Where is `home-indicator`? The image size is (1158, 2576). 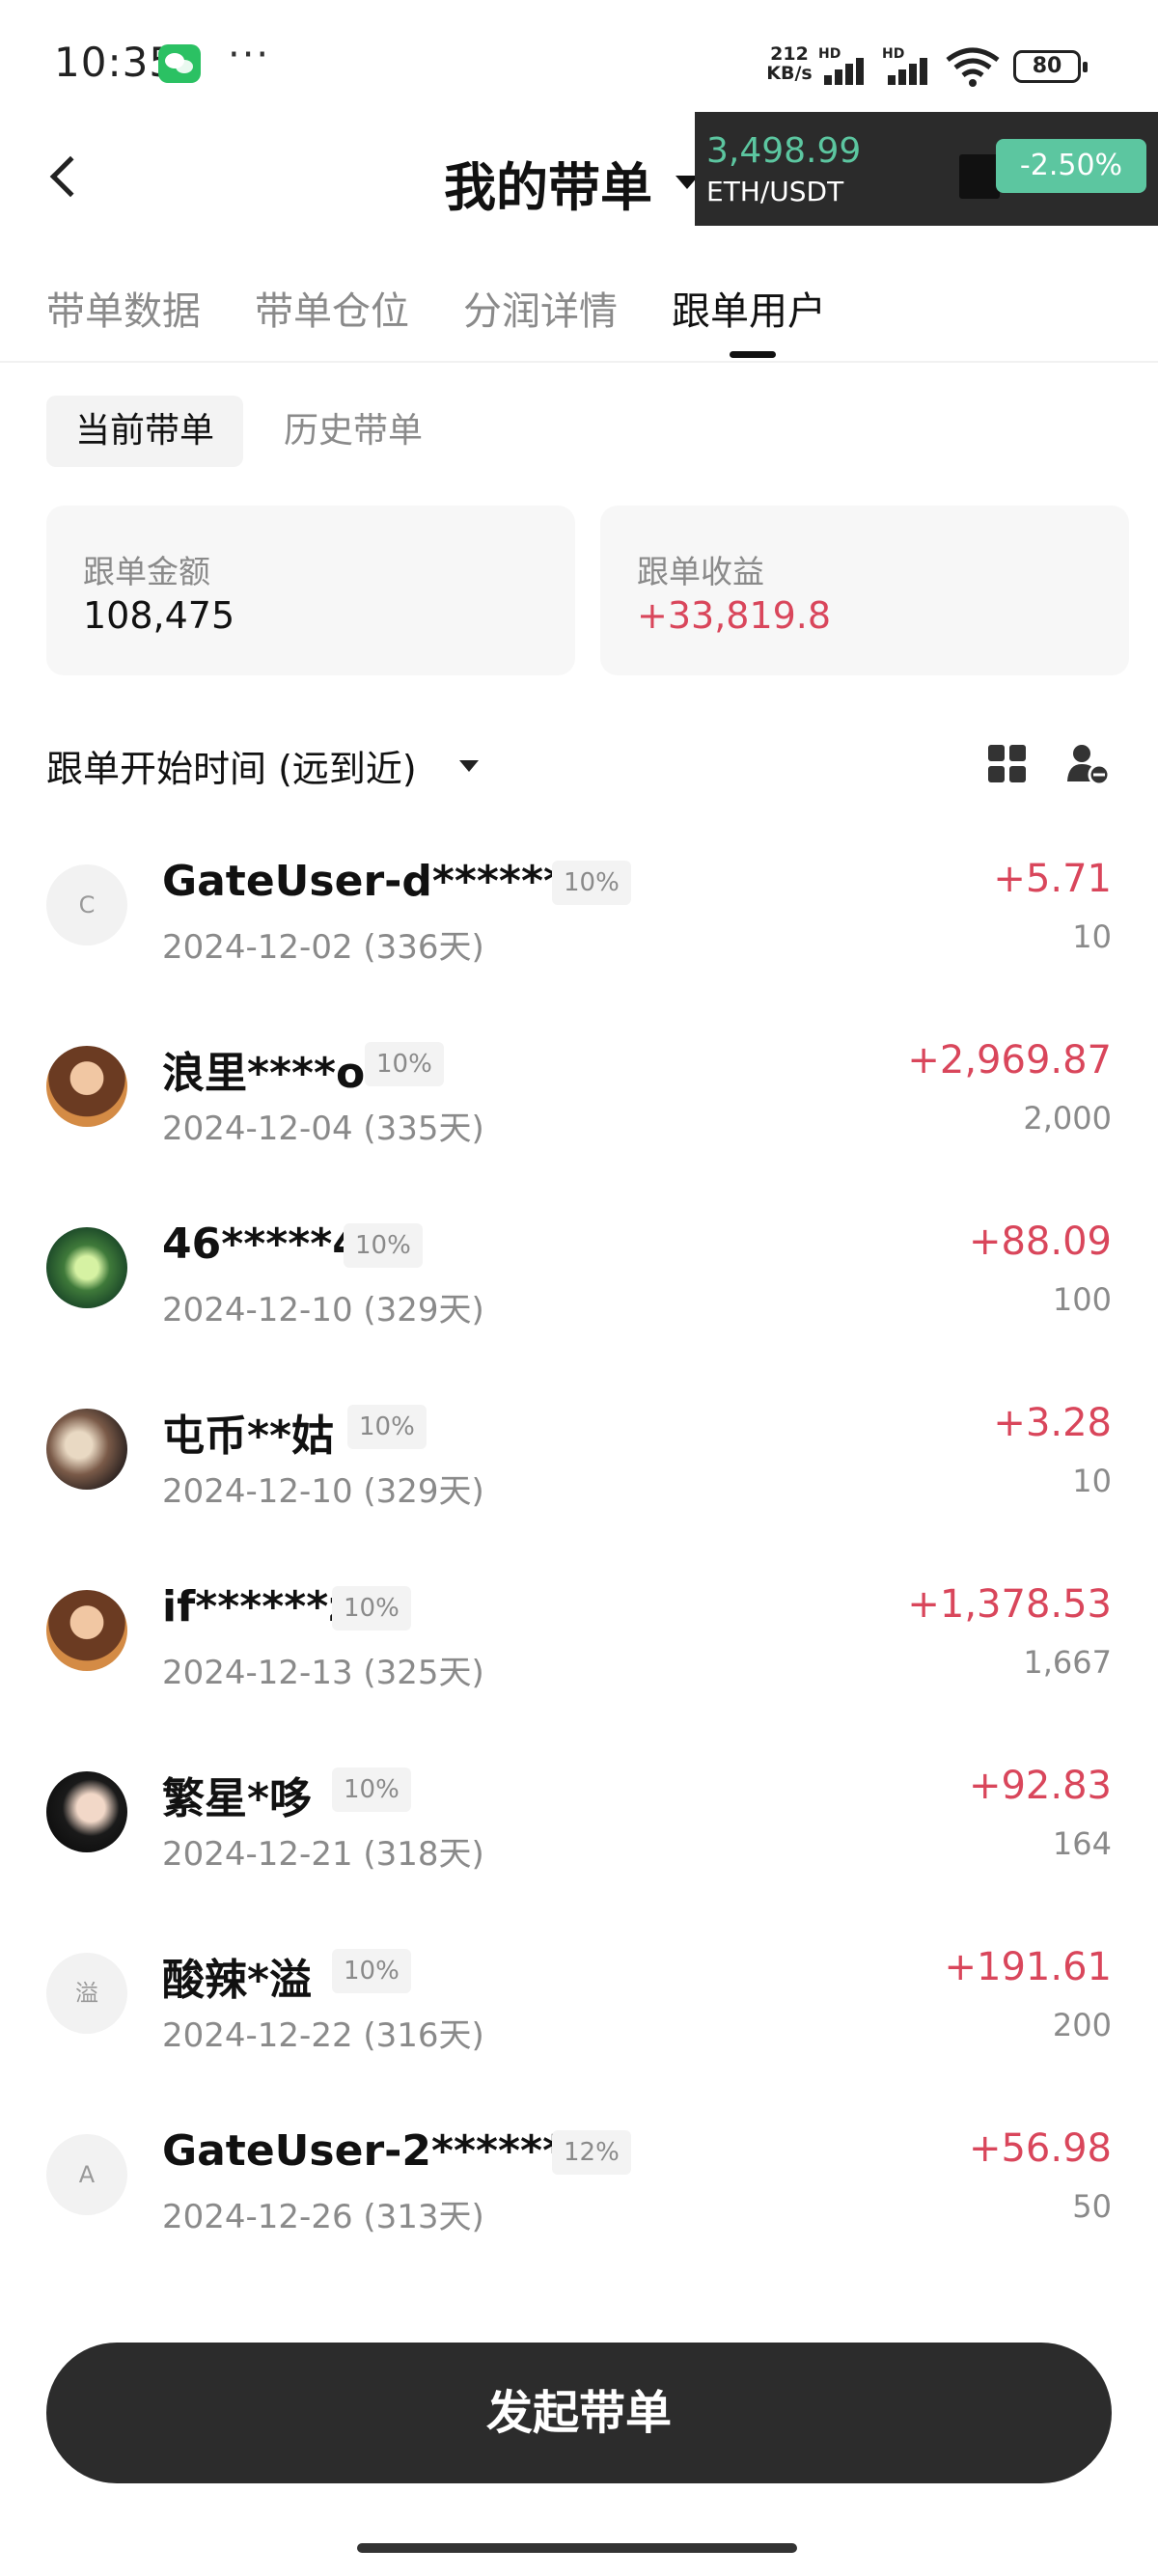
home-indicator is located at coordinates (577, 2548).